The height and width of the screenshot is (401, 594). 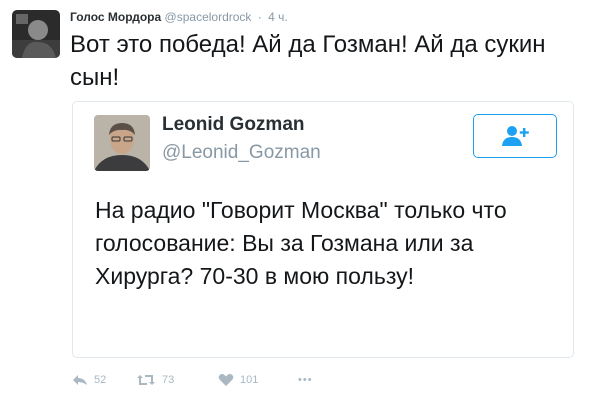 I want to click on more-icon: •••, so click(x=305, y=380).